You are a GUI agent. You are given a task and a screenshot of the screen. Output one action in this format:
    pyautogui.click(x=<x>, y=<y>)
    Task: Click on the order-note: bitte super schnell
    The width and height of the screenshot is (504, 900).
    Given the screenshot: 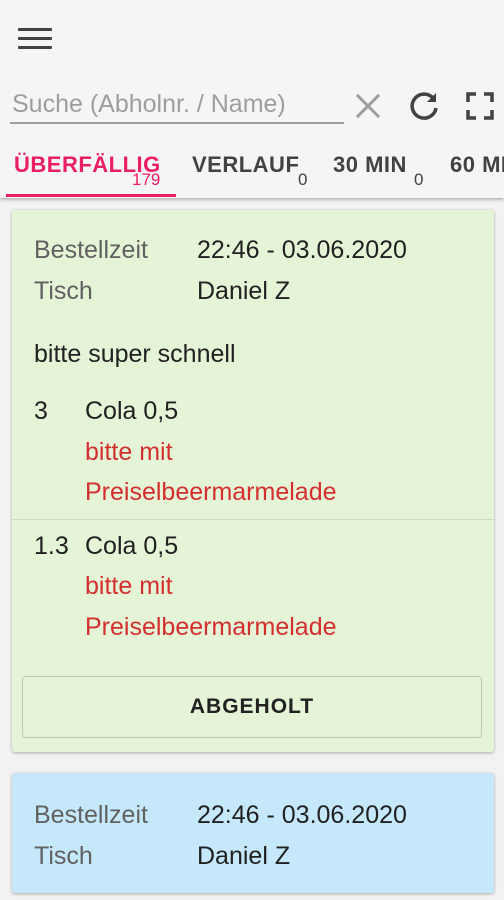 What is the action you would take?
    pyautogui.click(x=135, y=354)
    